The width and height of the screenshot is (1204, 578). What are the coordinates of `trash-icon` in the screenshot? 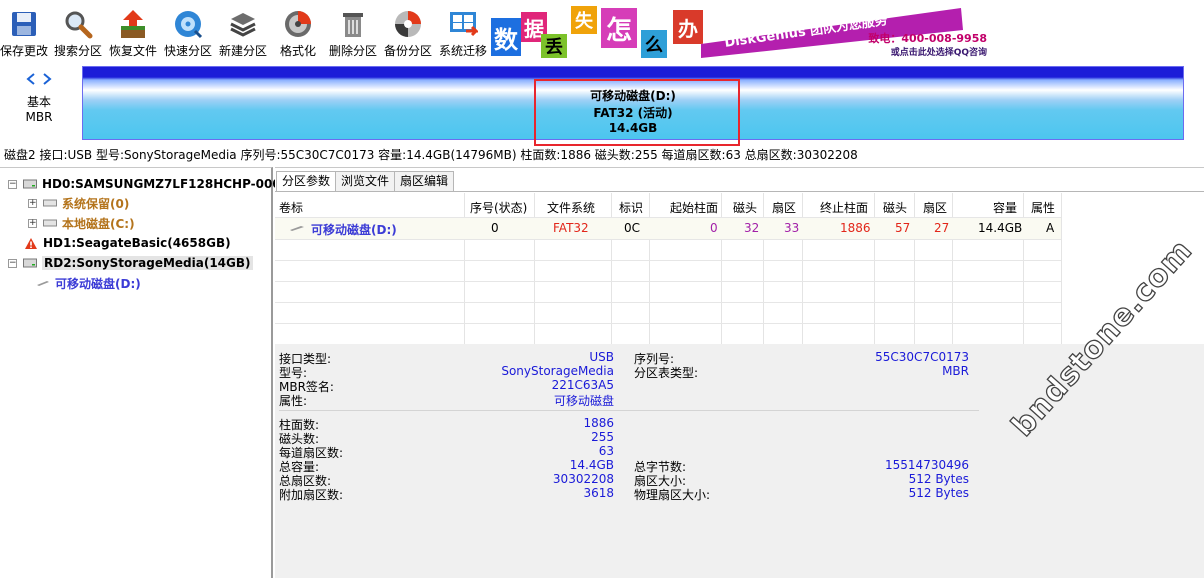 It's located at (353, 24).